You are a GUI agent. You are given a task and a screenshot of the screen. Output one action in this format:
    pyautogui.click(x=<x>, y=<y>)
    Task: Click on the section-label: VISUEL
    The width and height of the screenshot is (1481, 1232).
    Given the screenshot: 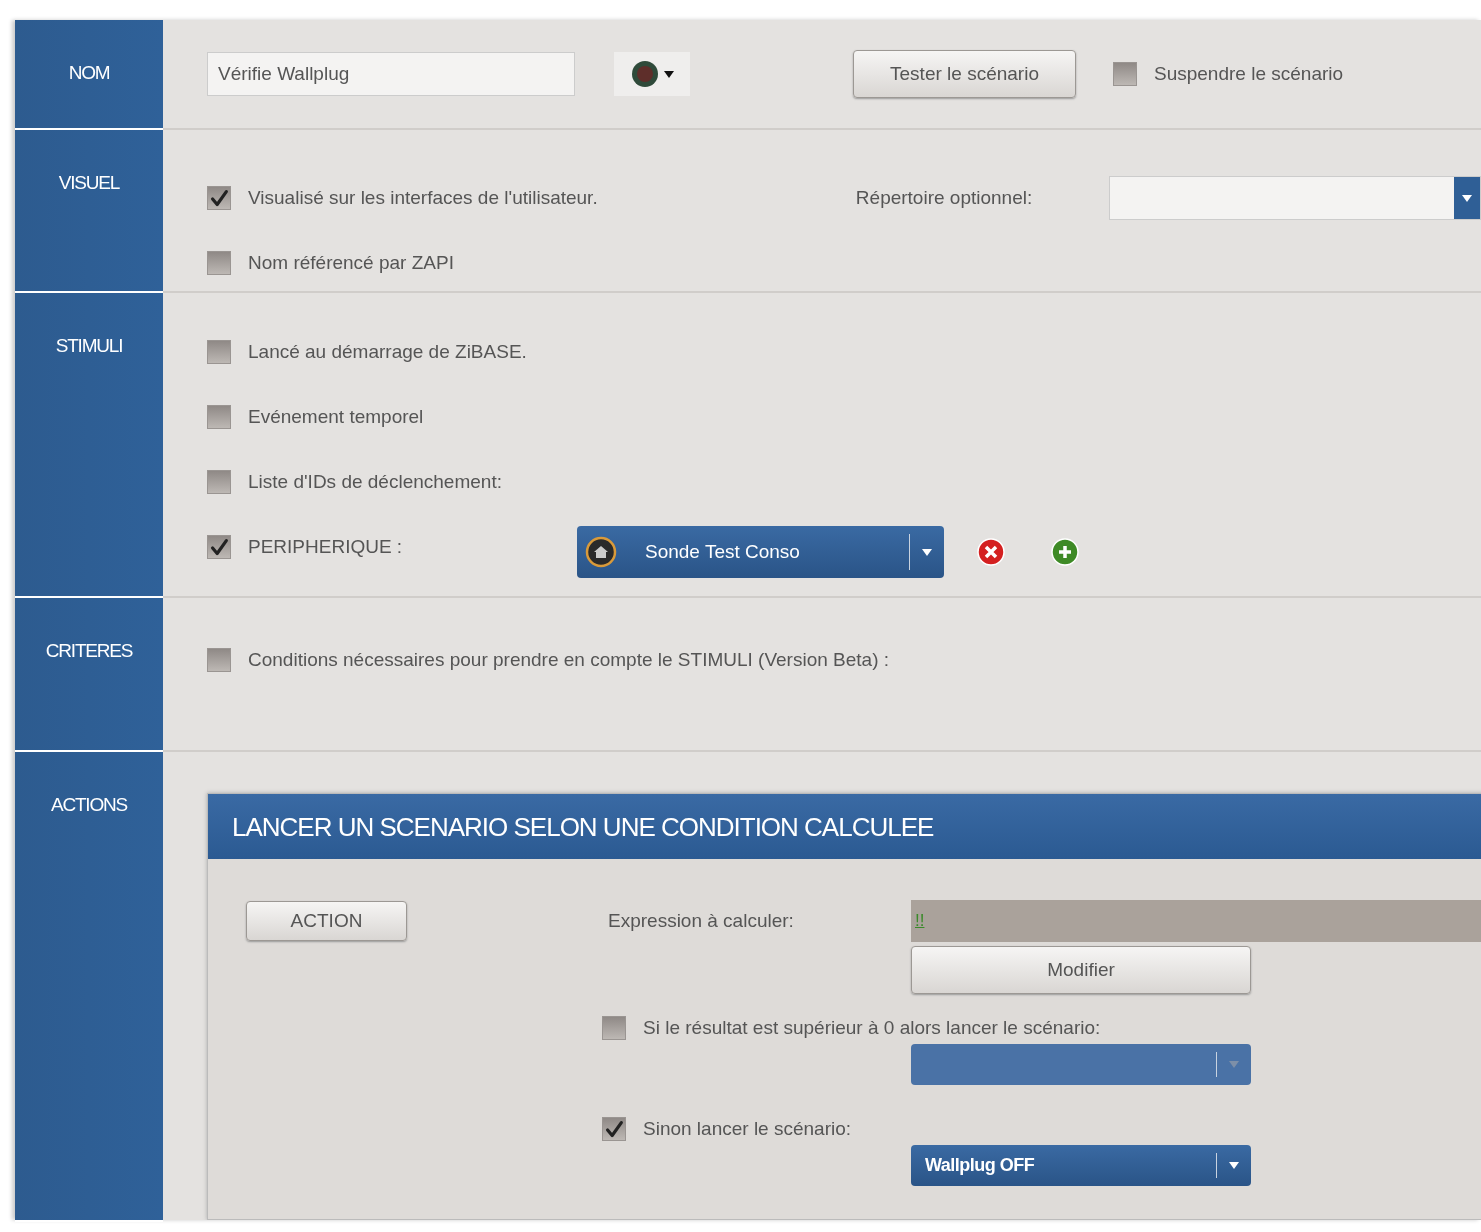 What is the action you would take?
    pyautogui.click(x=89, y=211)
    